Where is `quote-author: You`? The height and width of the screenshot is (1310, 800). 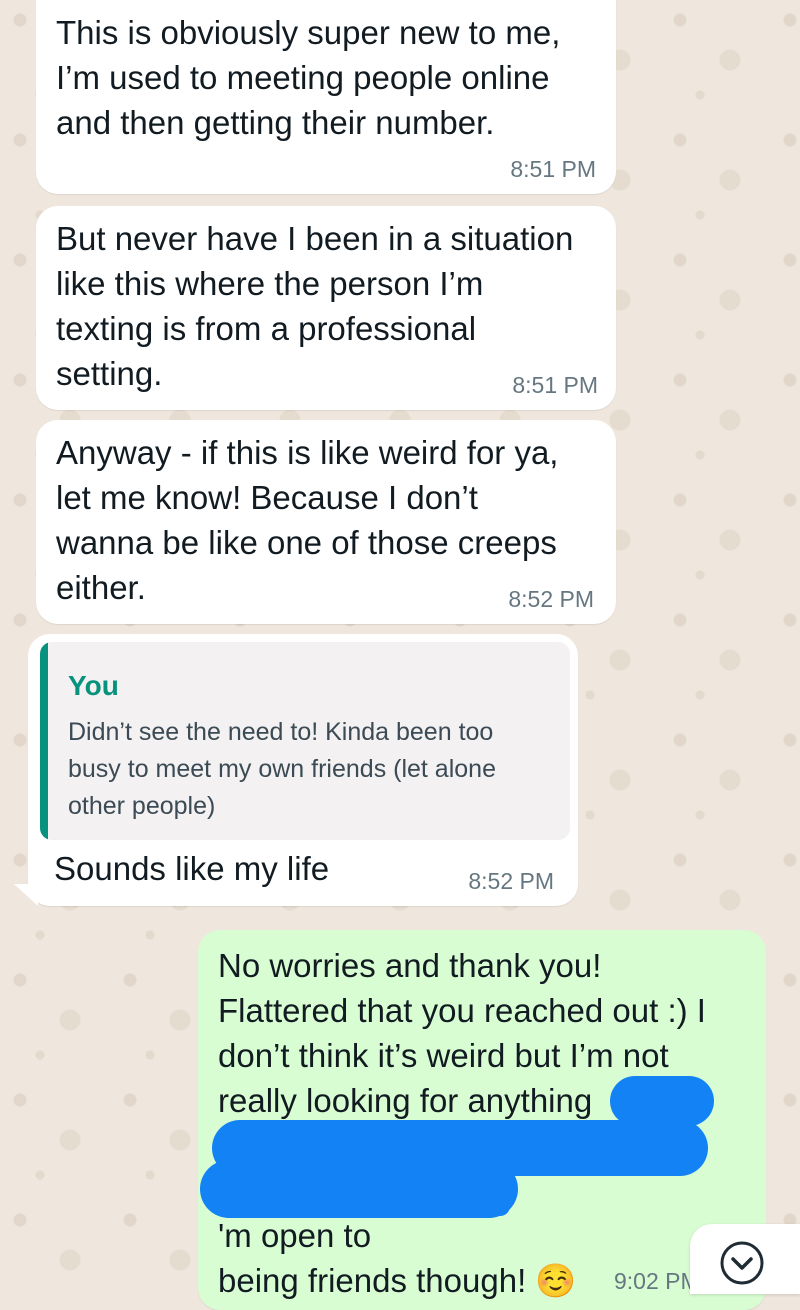
quote-author: You is located at coordinates (93, 685).